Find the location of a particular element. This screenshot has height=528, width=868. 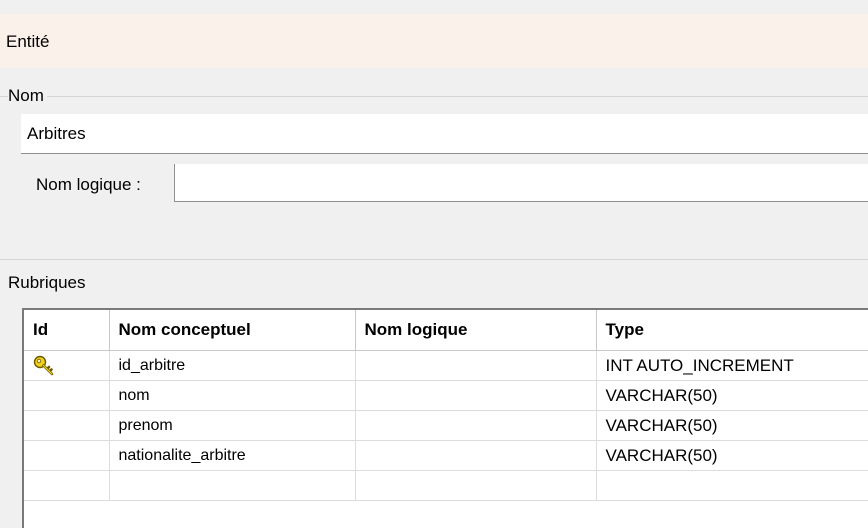

type-cell is located at coordinates (732, 485).